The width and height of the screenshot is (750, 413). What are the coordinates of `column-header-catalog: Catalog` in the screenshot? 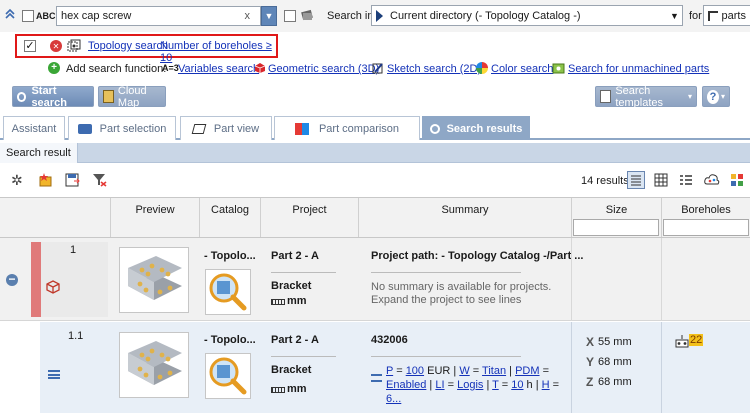 It's located at (229, 217).